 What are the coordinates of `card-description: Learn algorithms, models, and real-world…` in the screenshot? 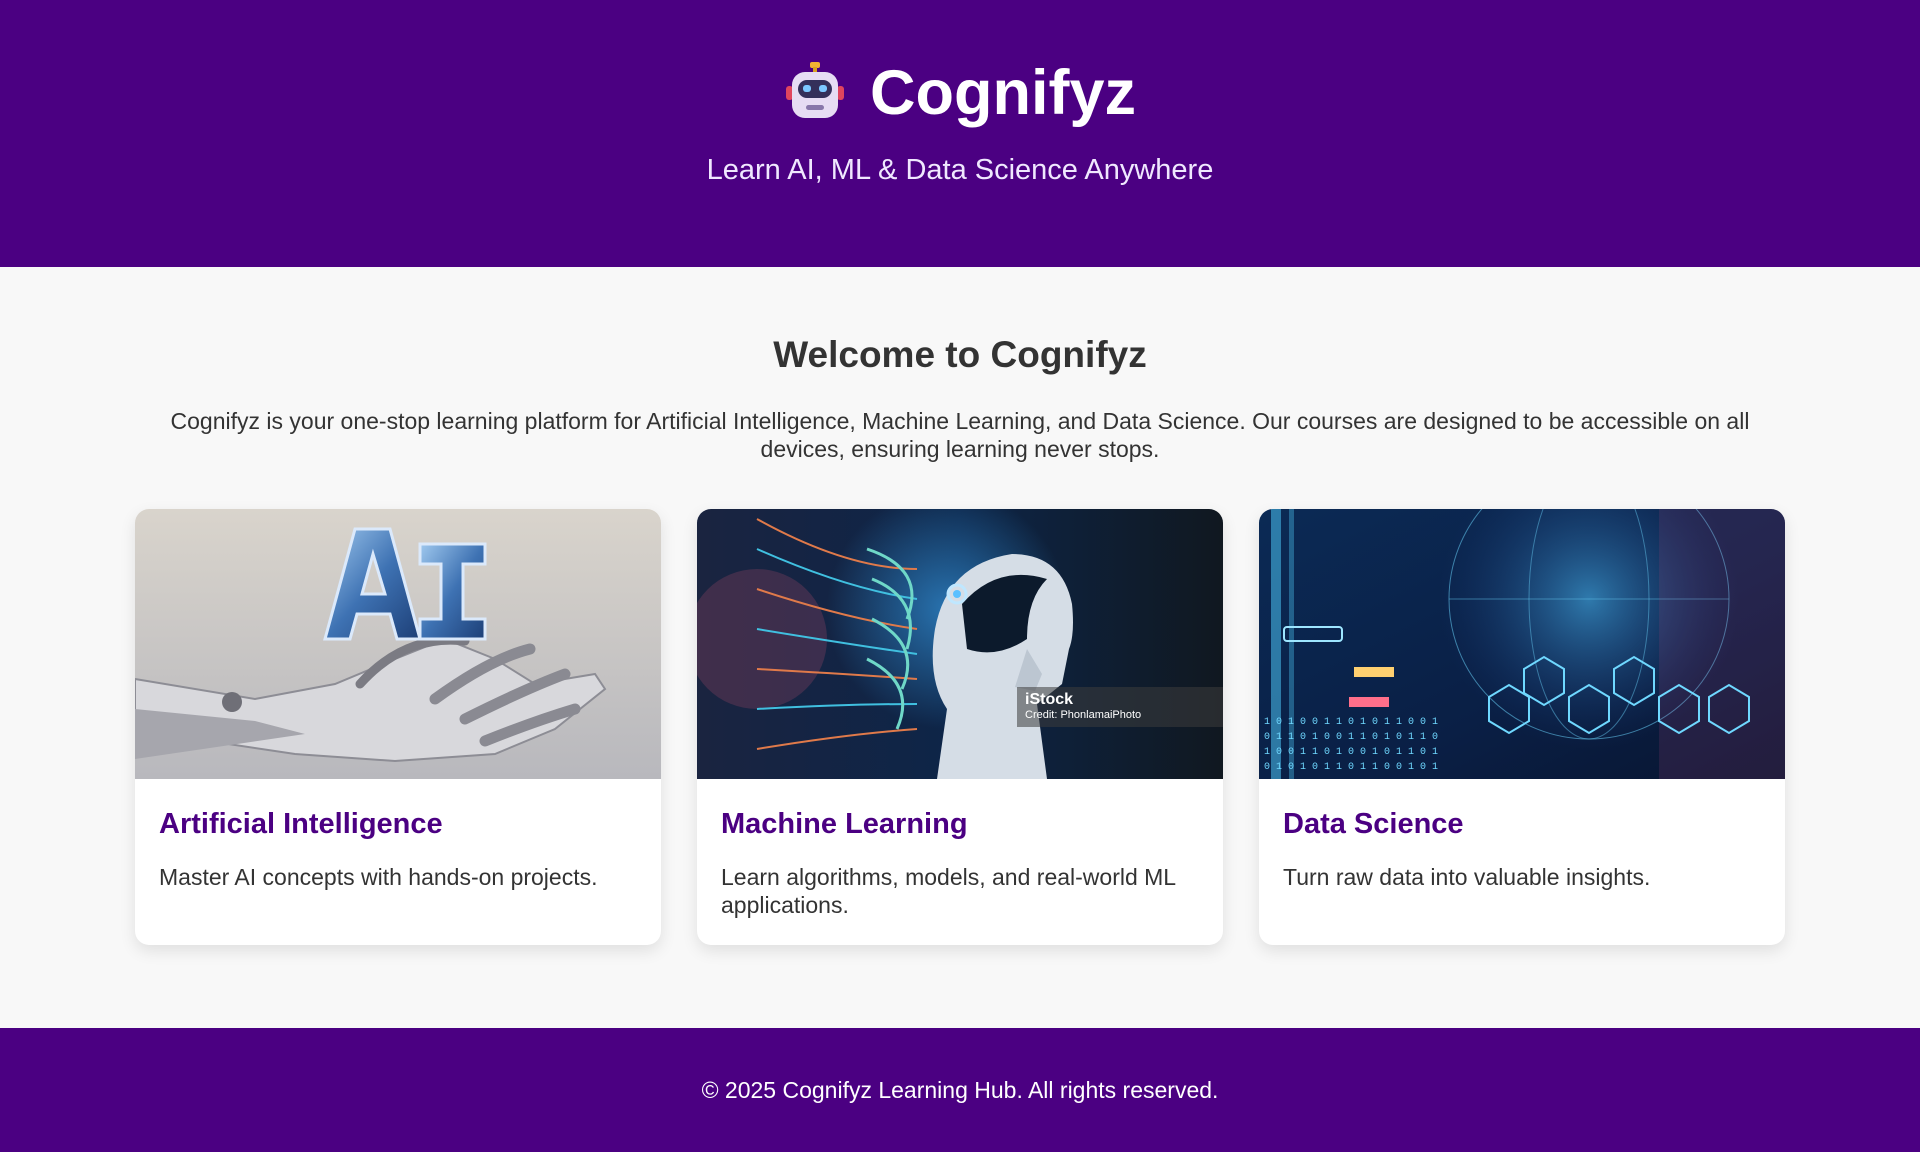 It's located at (948, 891).